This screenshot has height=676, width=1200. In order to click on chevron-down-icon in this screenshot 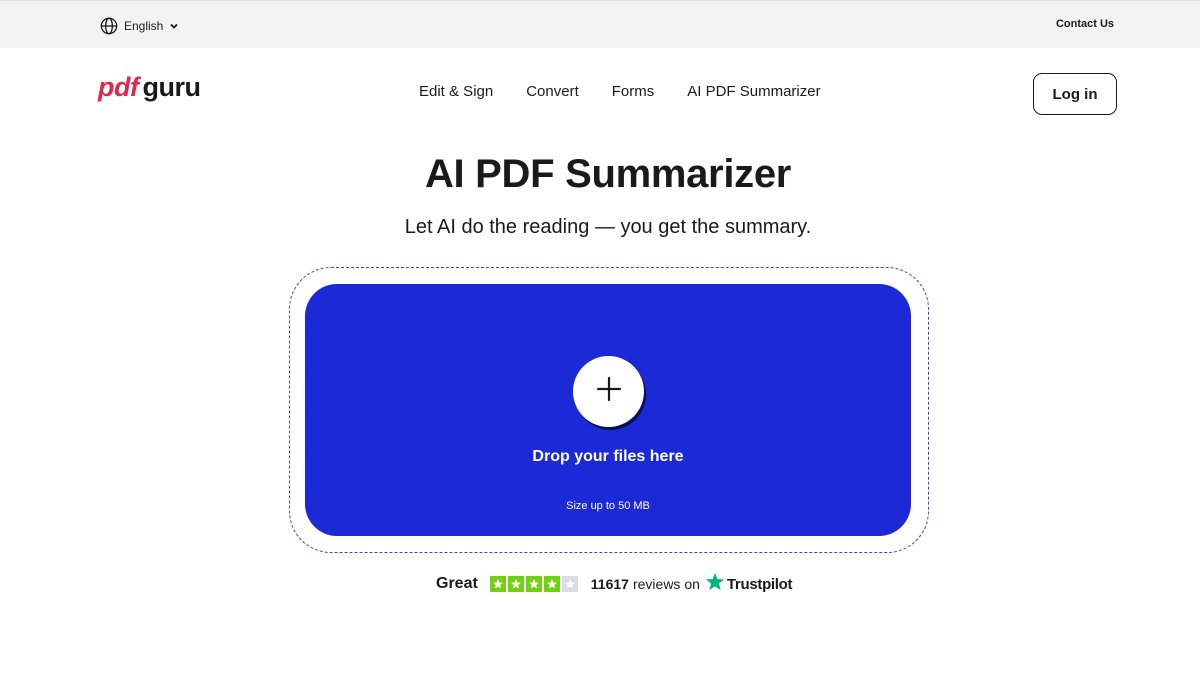, I will do `click(174, 26)`.